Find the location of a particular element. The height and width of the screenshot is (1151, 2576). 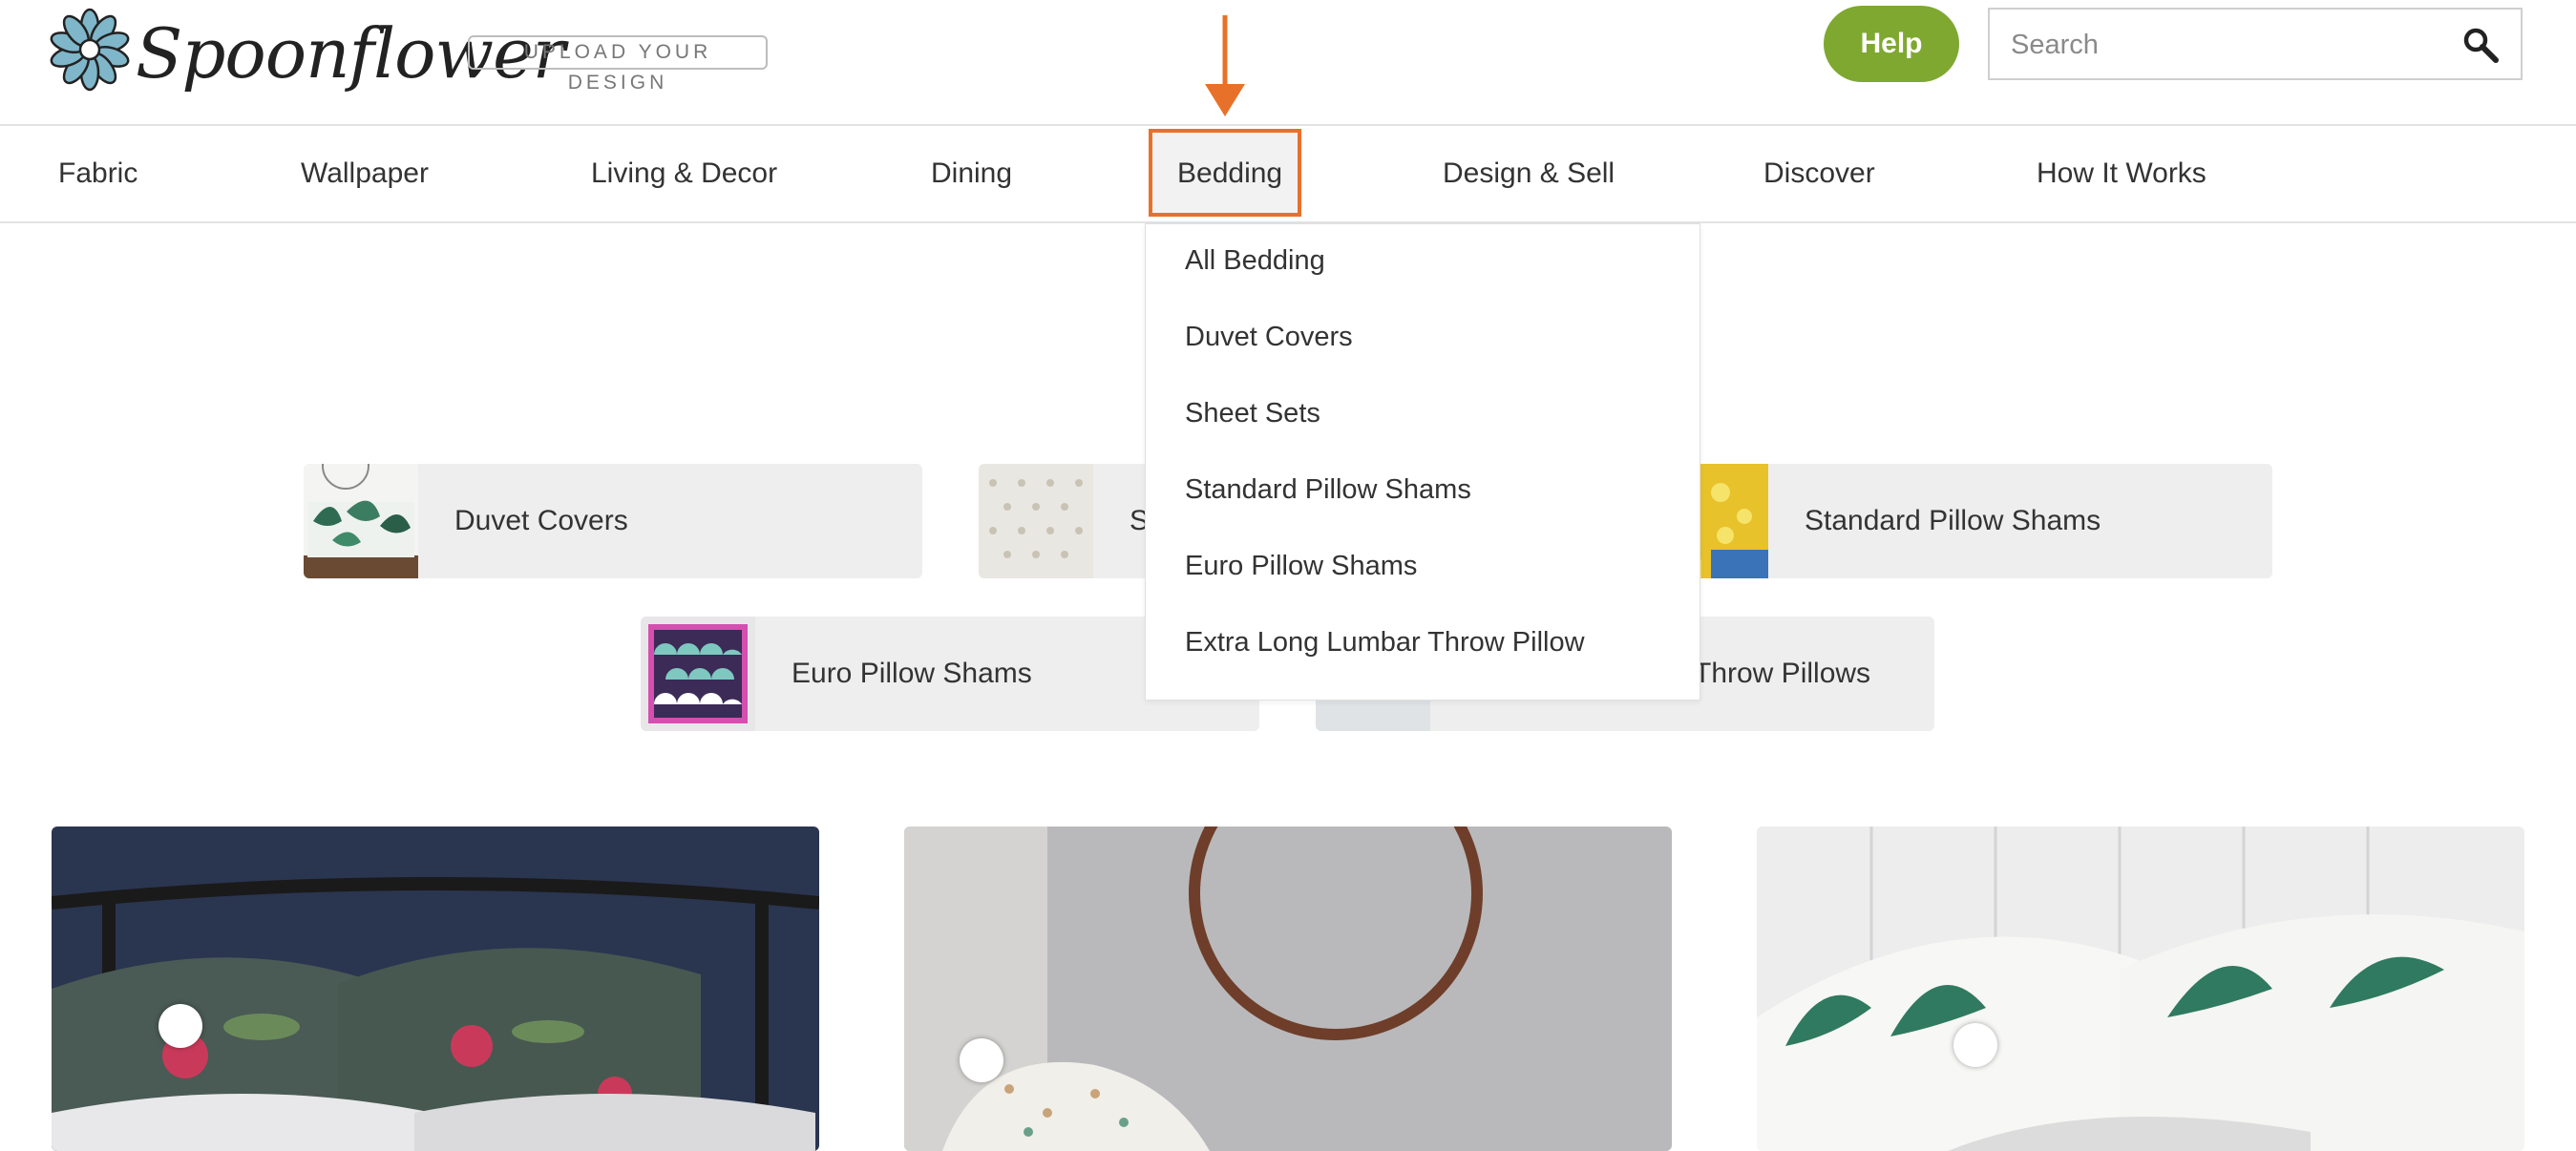

search-box is located at coordinates (2255, 44).